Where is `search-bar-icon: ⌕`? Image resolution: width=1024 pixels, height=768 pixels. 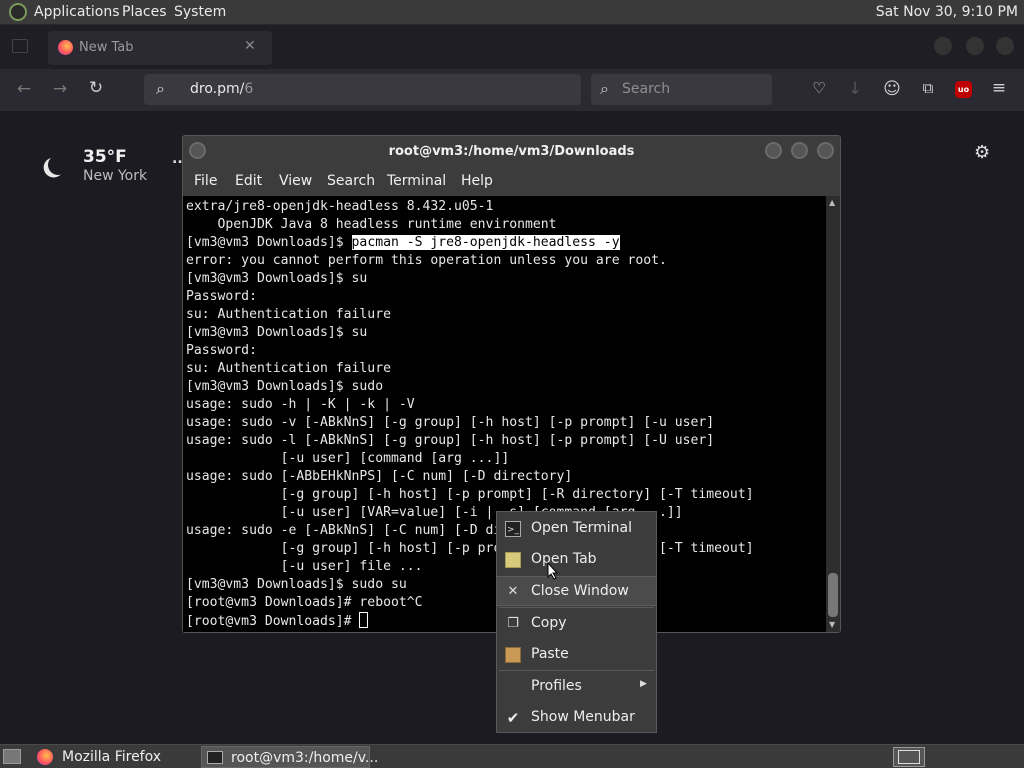
search-bar-icon: ⌕ is located at coordinates (604, 88).